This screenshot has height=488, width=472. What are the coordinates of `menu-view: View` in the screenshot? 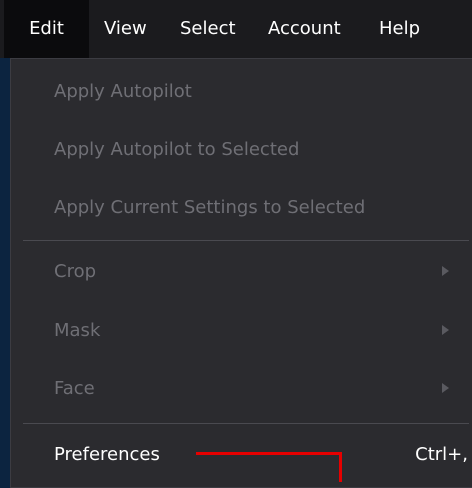 It's located at (125, 29).